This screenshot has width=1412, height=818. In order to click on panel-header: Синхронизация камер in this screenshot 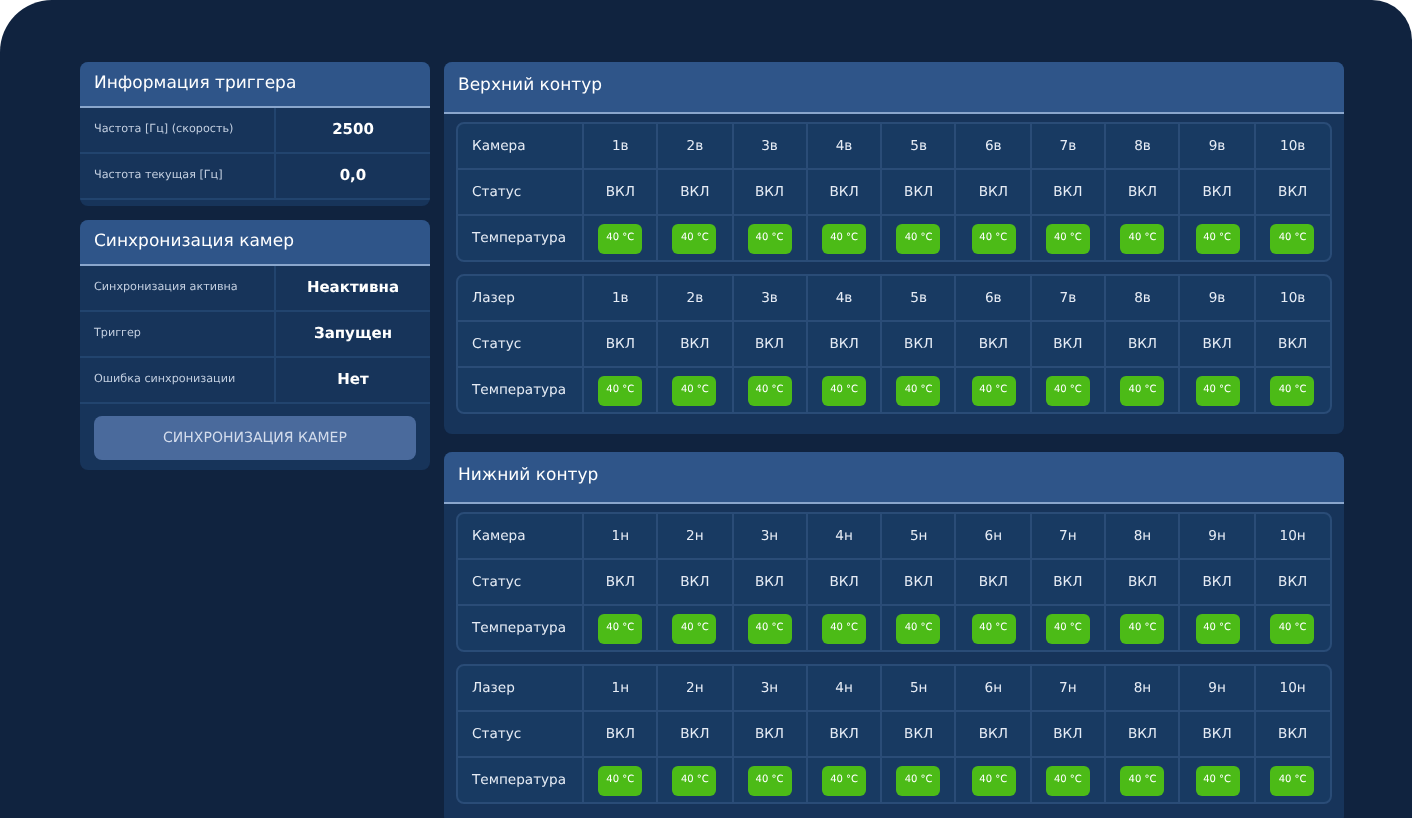, I will do `click(255, 243)`.